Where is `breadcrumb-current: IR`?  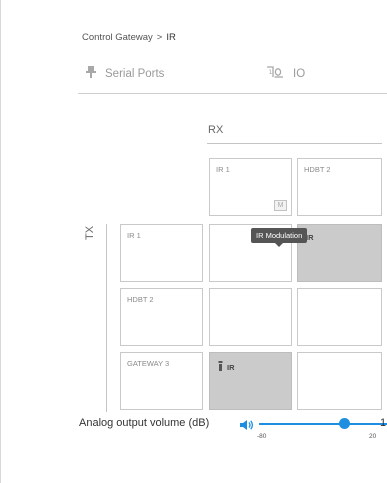
breadcrumb-current: IR is located at coordinates (171, 37).